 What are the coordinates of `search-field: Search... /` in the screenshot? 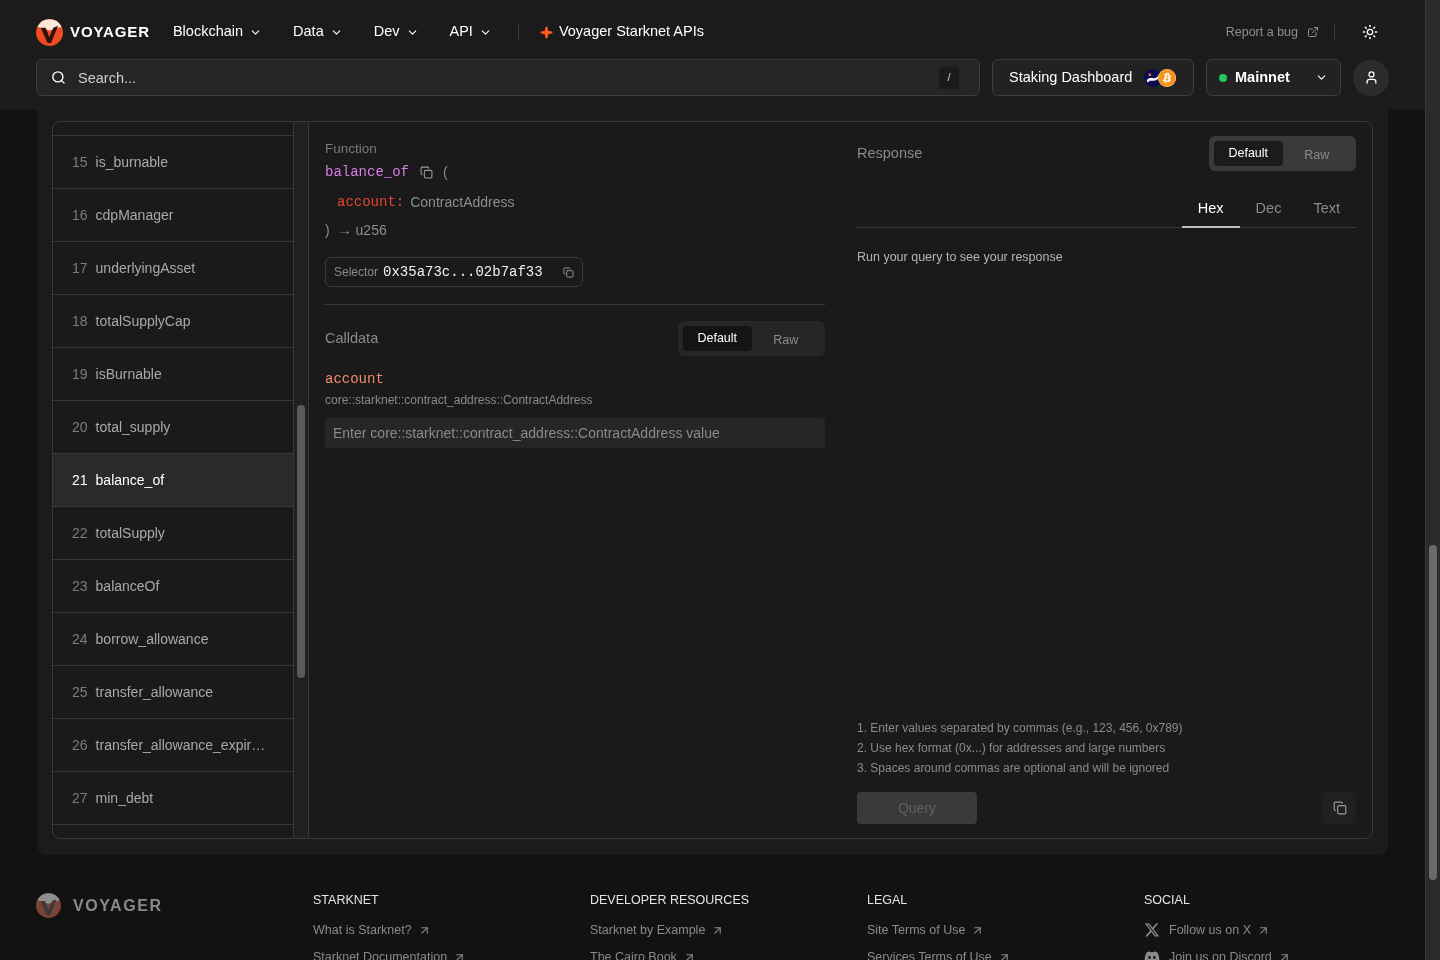 It's located at (508, 77).